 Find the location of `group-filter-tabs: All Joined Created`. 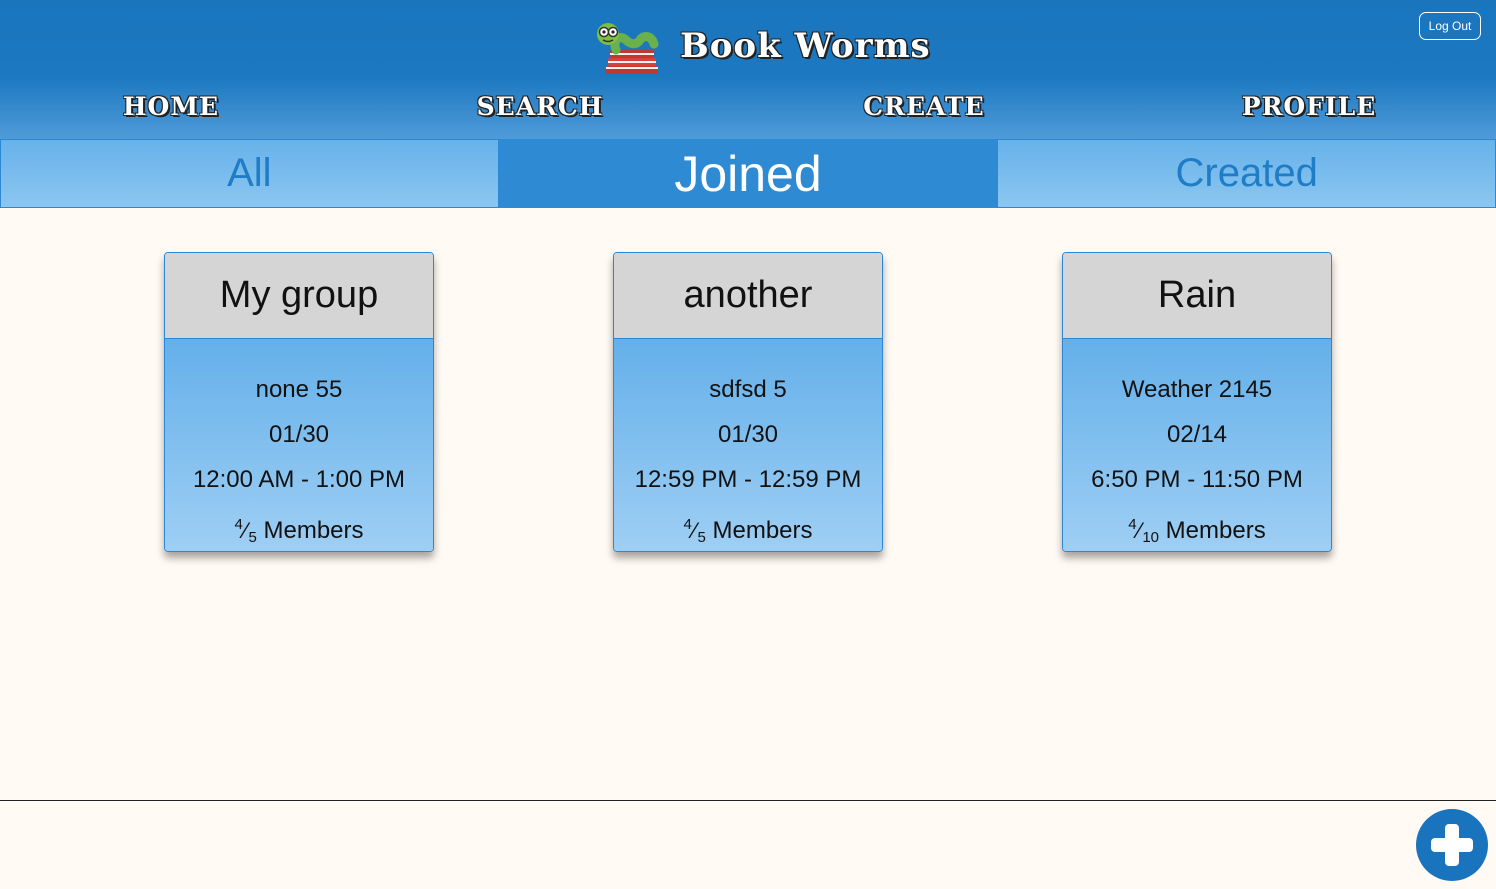

group-filter-tabs: All Joined Created is located at coordinates (748, 173).